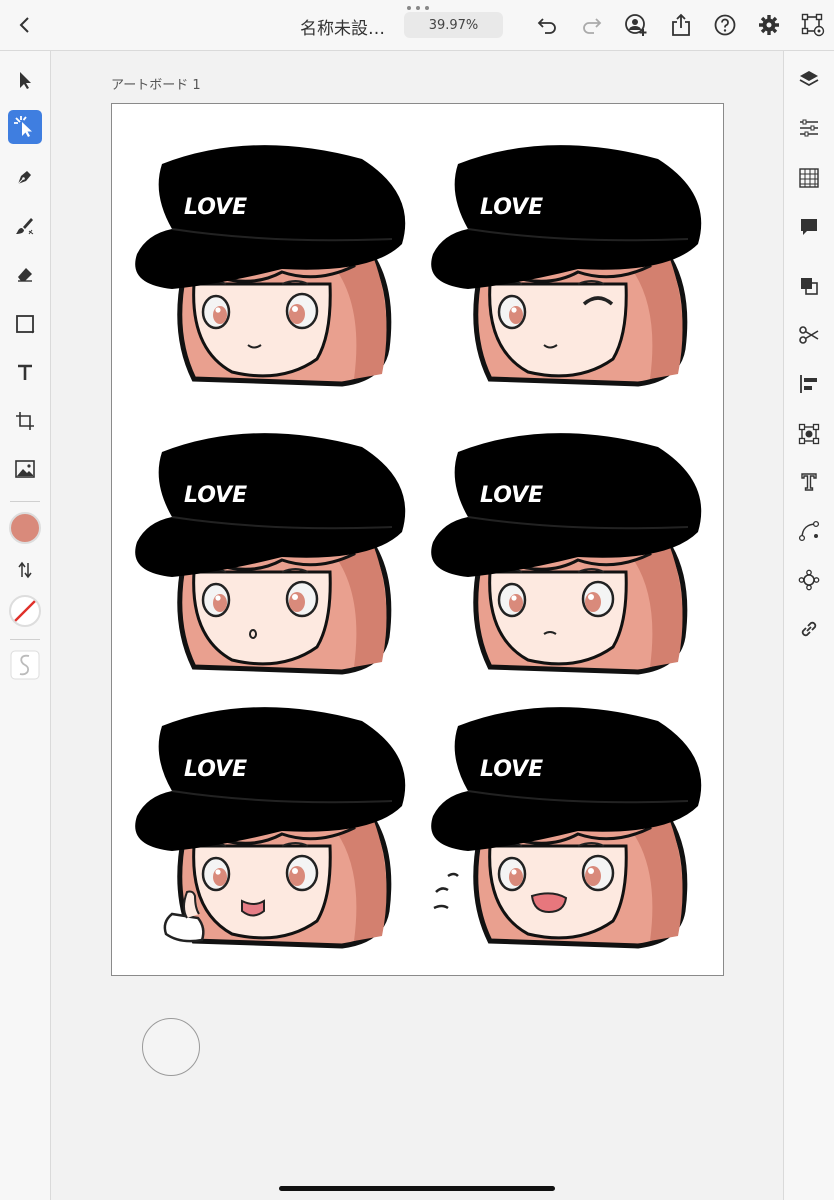 The width and height of the screenshot is (834, 1200). What do you see at coordinates (573, 269) in the screenshot?
I see `sticker-wink: LOVE` at bounding box center [573, 269].